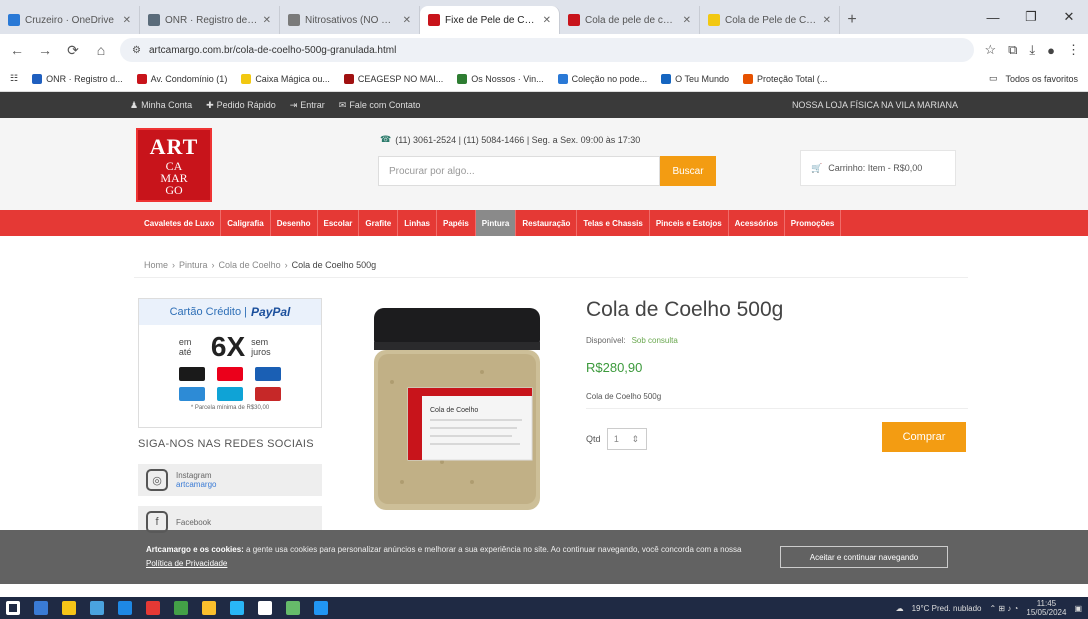 This screenshot has height=619, width=1088. Describe the element at coordinates (136, 50) in the screenshot. I see `site-info-icon: ⚙` at that location.